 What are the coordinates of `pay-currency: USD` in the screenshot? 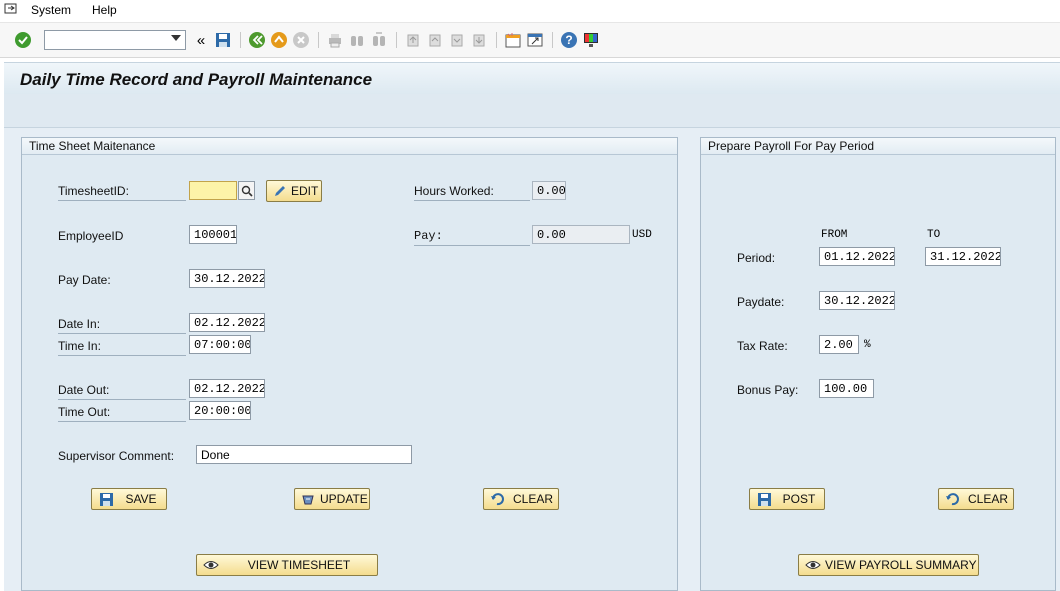 It's located at (642, 235).